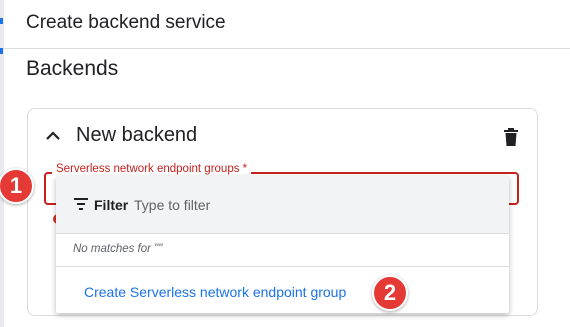 The height and width of the screenshot is (327, 570). Describe the element at coordinates (284, 205) in the screenshot. I see `filter-input` at that location.